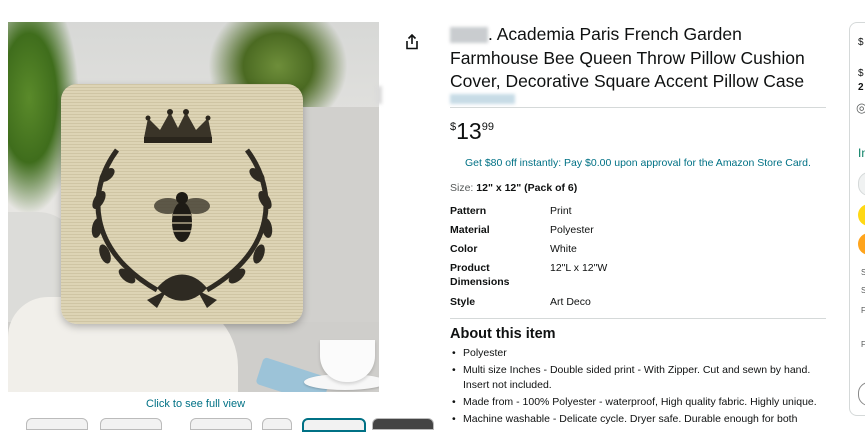 This screenshot has width=865, height=432. I want to click on size-value: 12" x 12" (Pack of 6), so click(527, 188).